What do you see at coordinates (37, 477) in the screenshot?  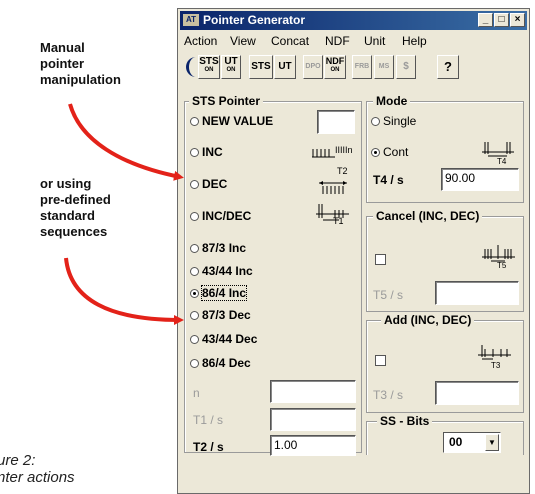 I see `caption-line: nter actions` at bounding box center [37, 477].